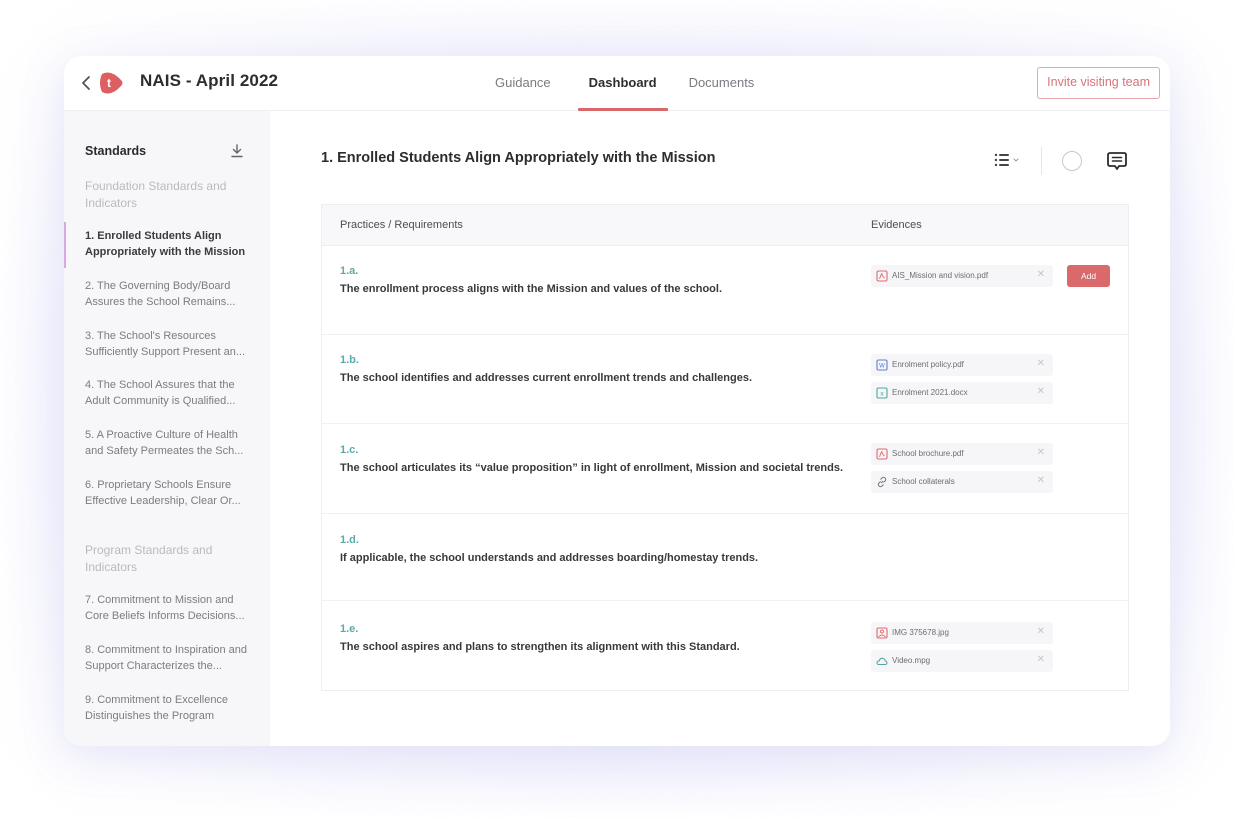  Describe the element at coordinates (928, 453) in the screenshot. I see `evidence-name: School brochure.pdf` at that location.